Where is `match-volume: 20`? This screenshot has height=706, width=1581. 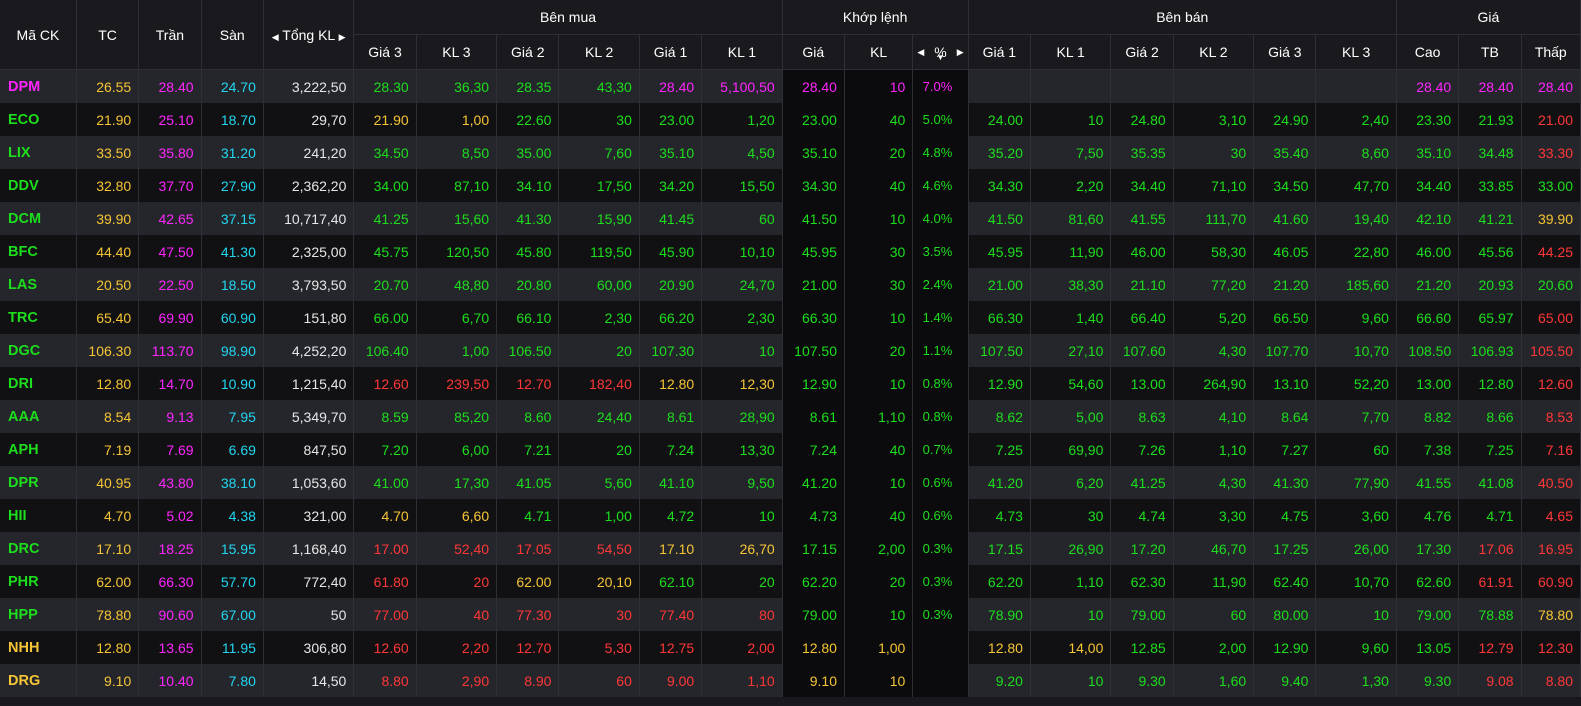 match-volume: 20 is located at coordinates (879, 152).